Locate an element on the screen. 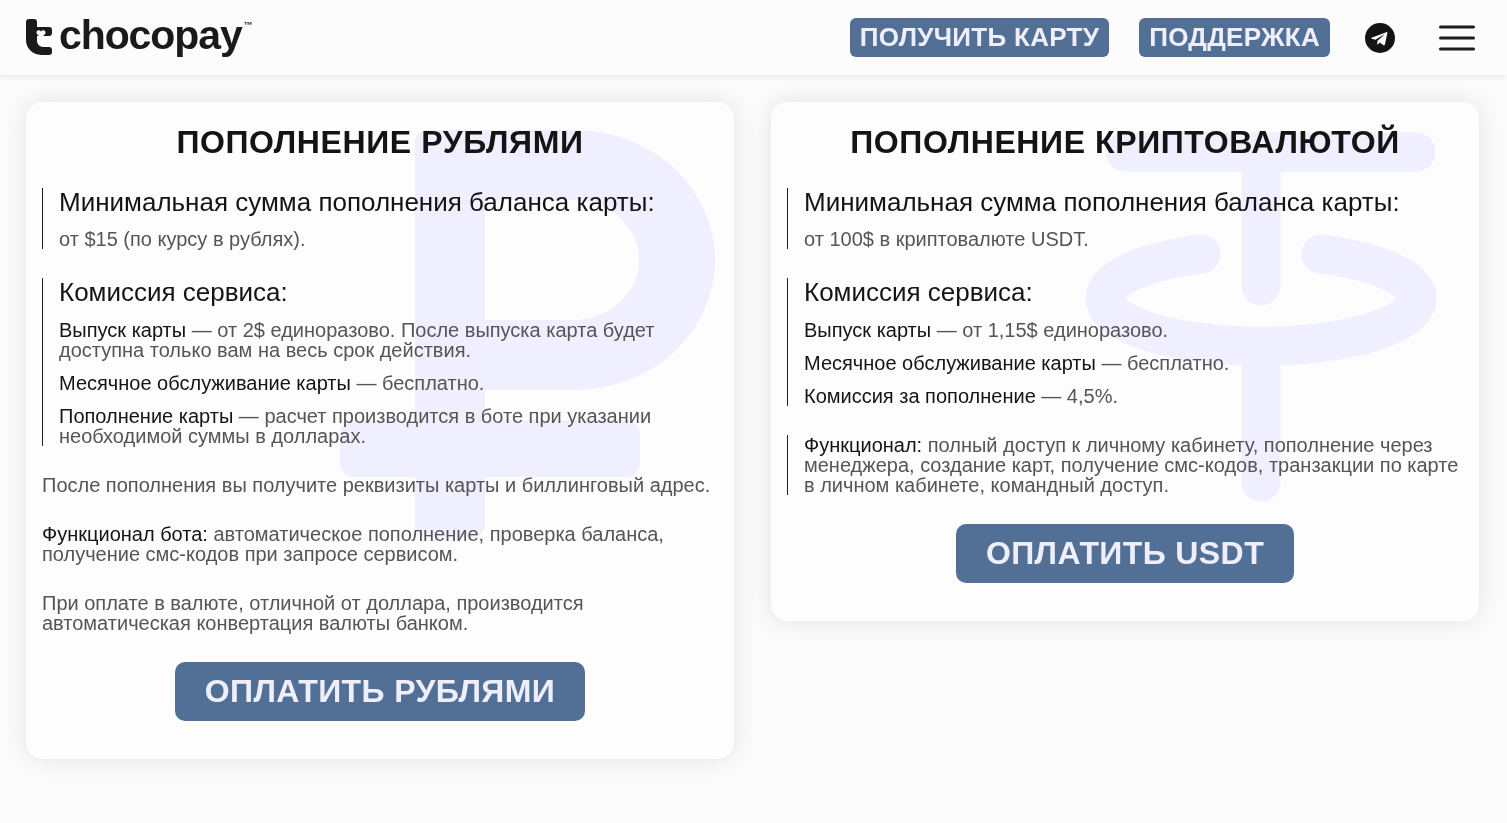 This screenshot has width=1507, height=823. pay-button: ОПЛАТИТЬ USDT is located at coordinates (1125, 553).